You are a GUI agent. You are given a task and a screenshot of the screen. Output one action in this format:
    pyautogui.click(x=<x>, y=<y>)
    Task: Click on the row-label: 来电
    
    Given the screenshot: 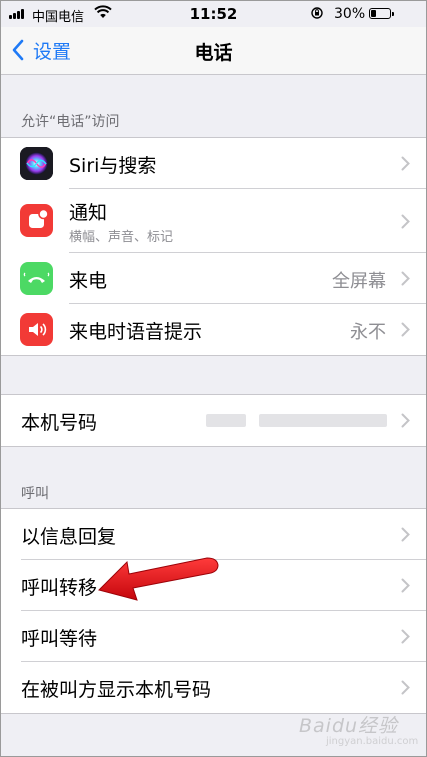 What is the action you would take?
    pyautogui.click(x=88, y=281)
    